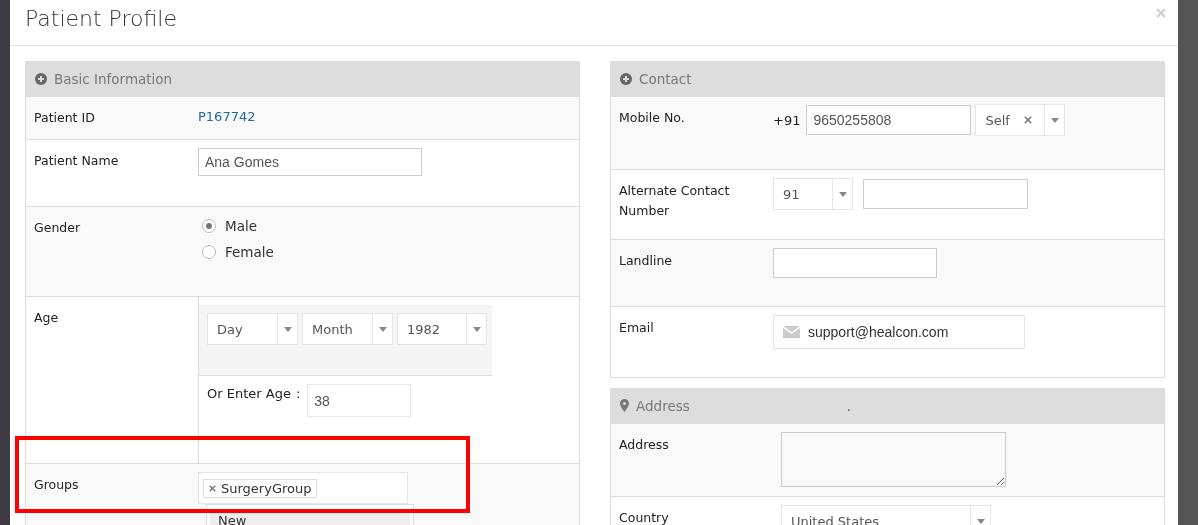 The height and width of the screenshot is (525, 1198). What do you see at coordinates (249, 393) in the screenshot?
I see `age-label: Or Enter Age` at bounding box center [249, 393].